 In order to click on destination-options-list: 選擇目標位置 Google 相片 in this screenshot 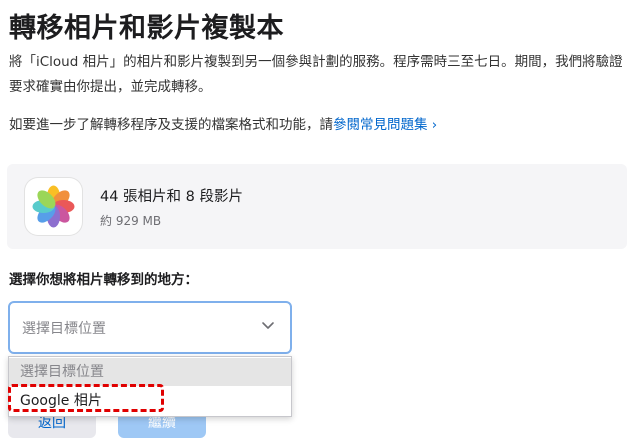, I will do `click(150, 386)`.